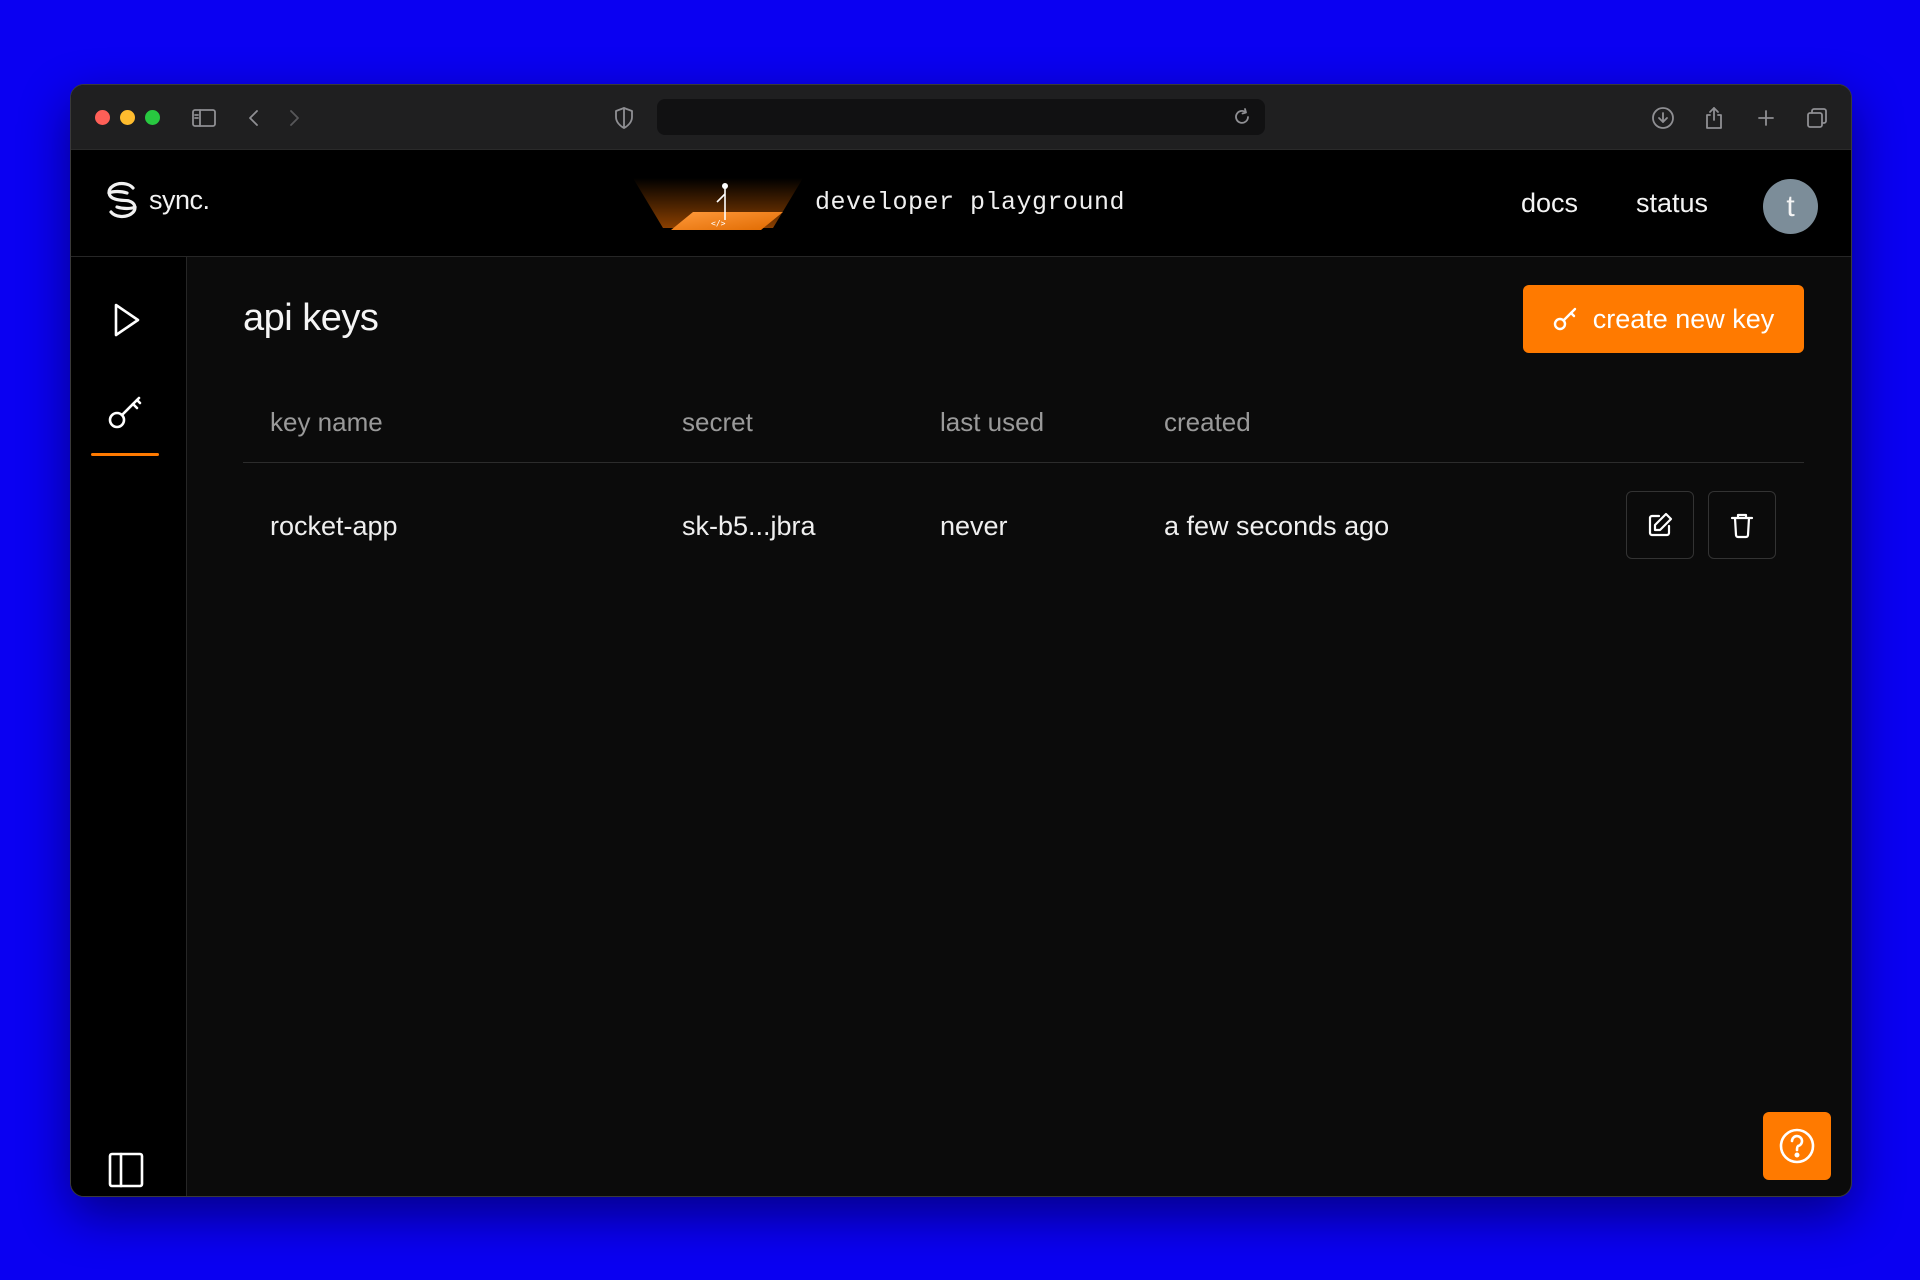  I want to click on create-new-key-button: create new key, so click(1663, 319).